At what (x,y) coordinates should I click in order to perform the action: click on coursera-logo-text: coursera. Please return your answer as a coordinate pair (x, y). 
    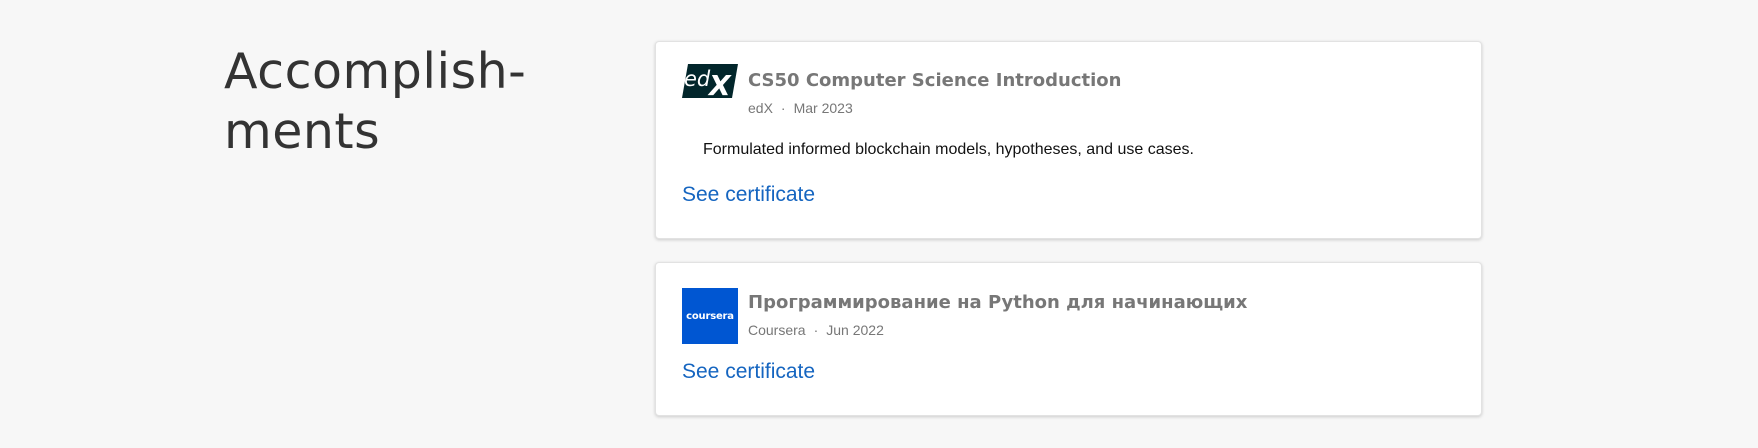
    Looking at the image, I should click on (710, 316).